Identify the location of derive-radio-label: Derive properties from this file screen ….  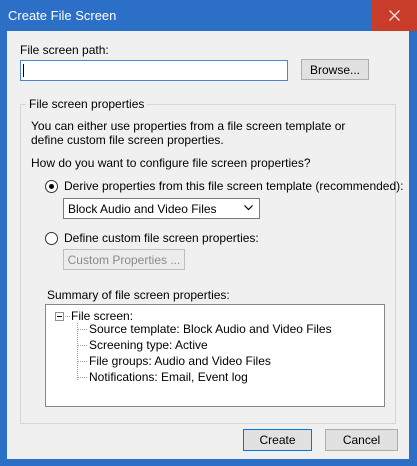
(234, 186).